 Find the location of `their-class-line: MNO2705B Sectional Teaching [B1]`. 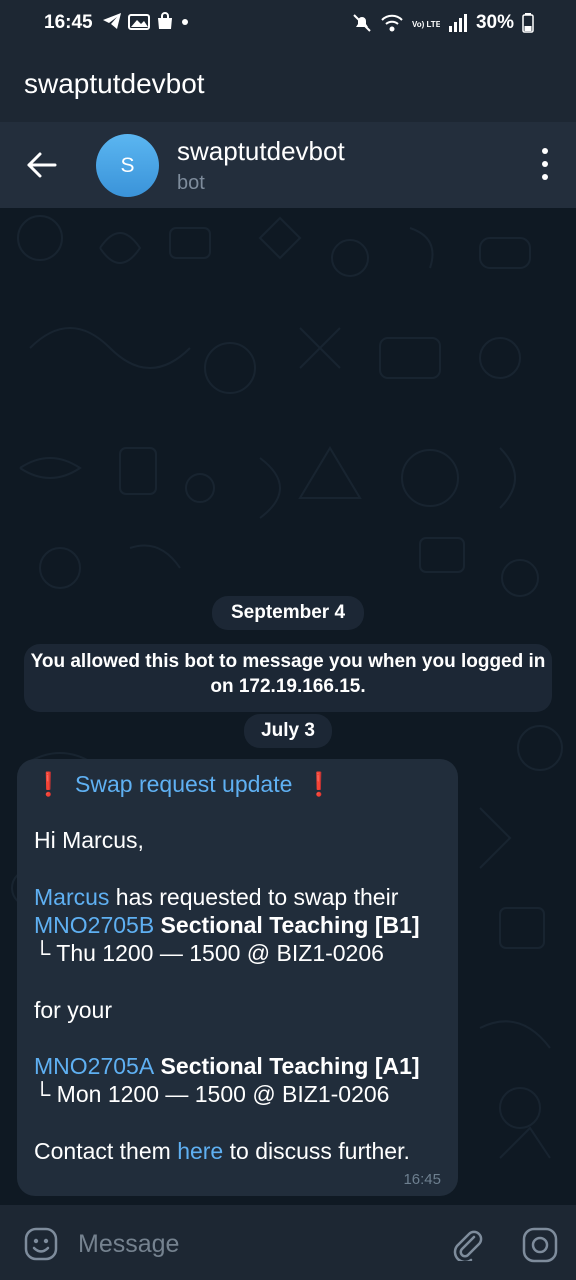

their-class-line: MNO2705B Sectional Teaching [B1] is located at coordinates (227, 925).